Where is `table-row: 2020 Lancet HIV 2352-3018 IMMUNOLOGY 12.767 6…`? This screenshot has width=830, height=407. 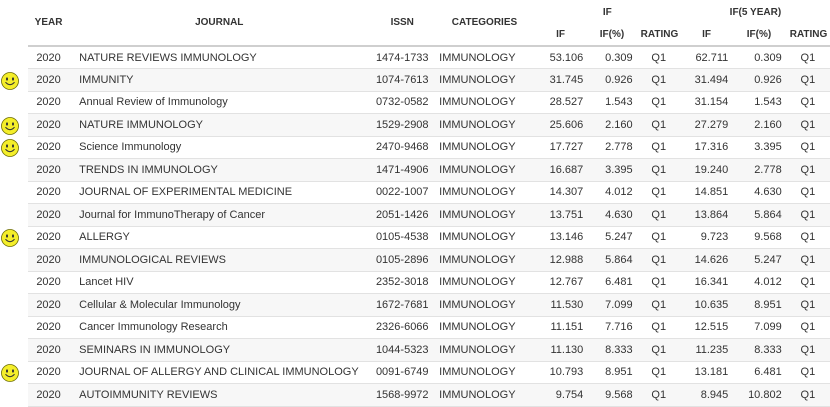 table-row: 2020 Lancet HIV 2352-3018 IMMUNOLOGY 12.767 6… is located at coordinates (429, 282).